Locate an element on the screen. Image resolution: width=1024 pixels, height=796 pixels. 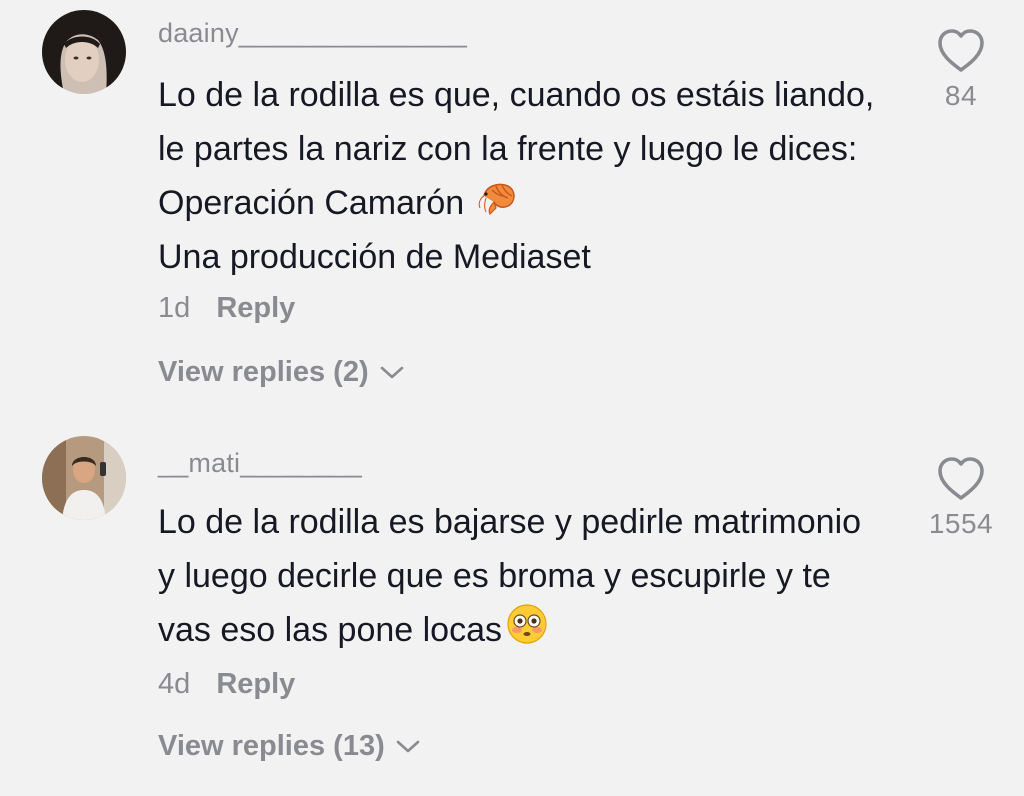
like-button: 1554 is located at coordinates (961, 498).